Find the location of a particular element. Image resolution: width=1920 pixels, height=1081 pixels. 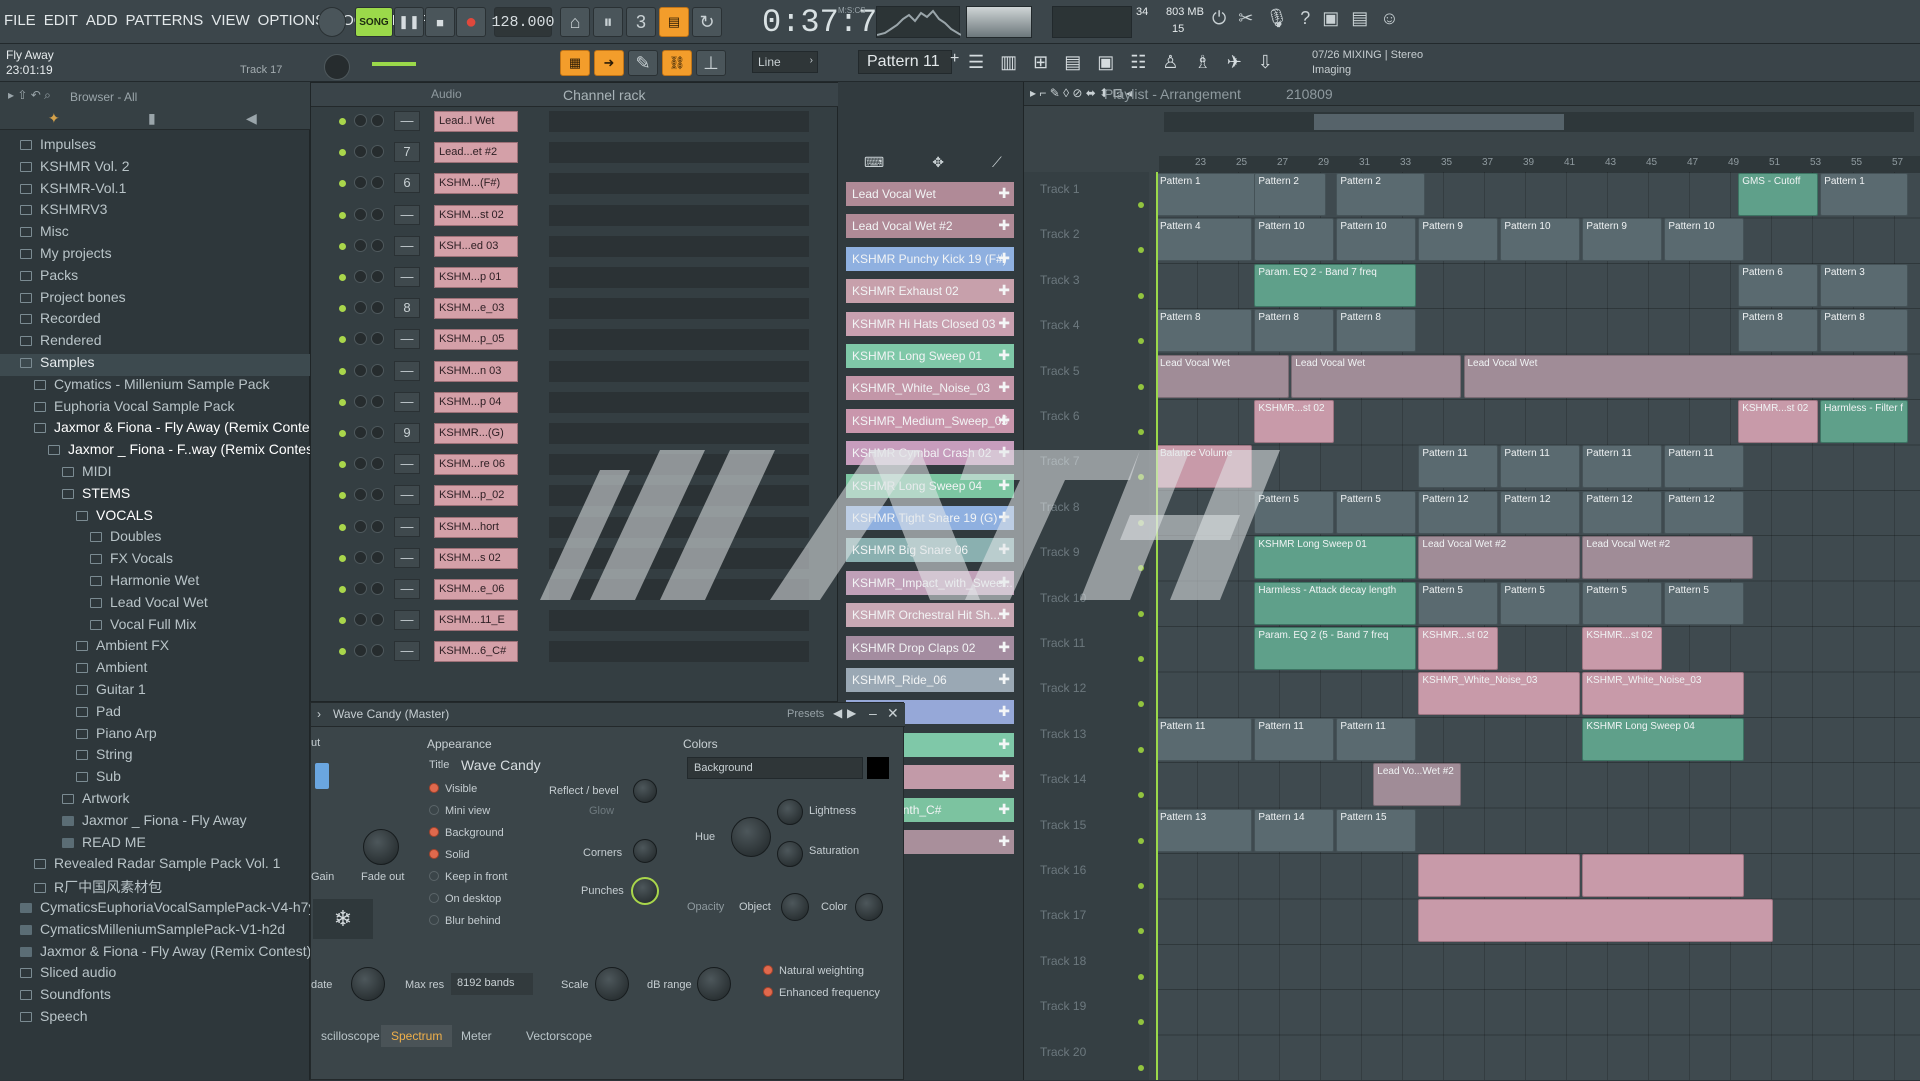

picker-item: KSHMR_White_Noise_03 ✚ is located at coordinates (930, 388).